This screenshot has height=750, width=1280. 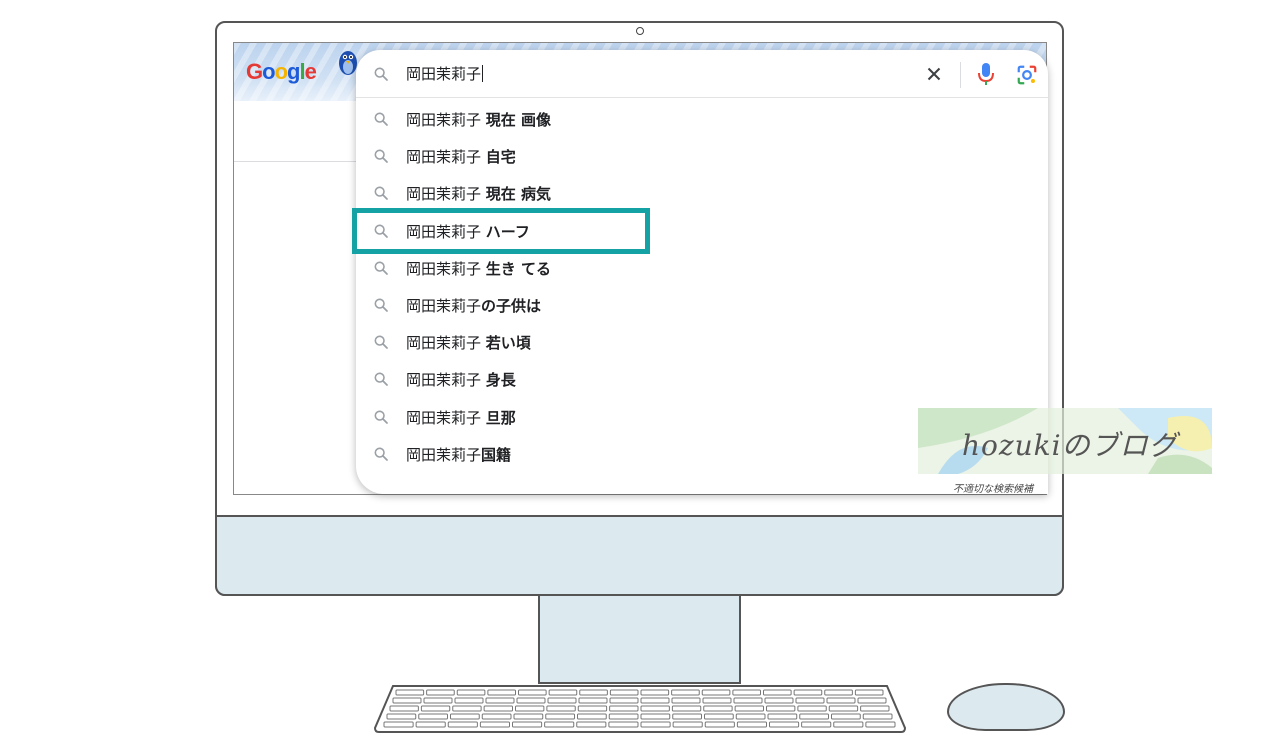 I want to click on suggestion-text: 岡田茉莉子 自宅, so click(x=461, y=156).